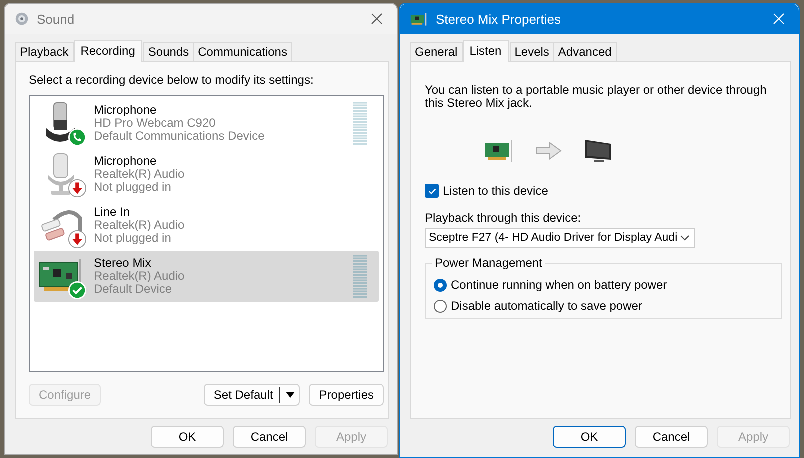 The image size is (804, 458). Describe the element at coordinates (596, 97) in the screenshot. I see `description-text: You can listen to a portable music player or other device through this Stereo Mix jack.` at that location.